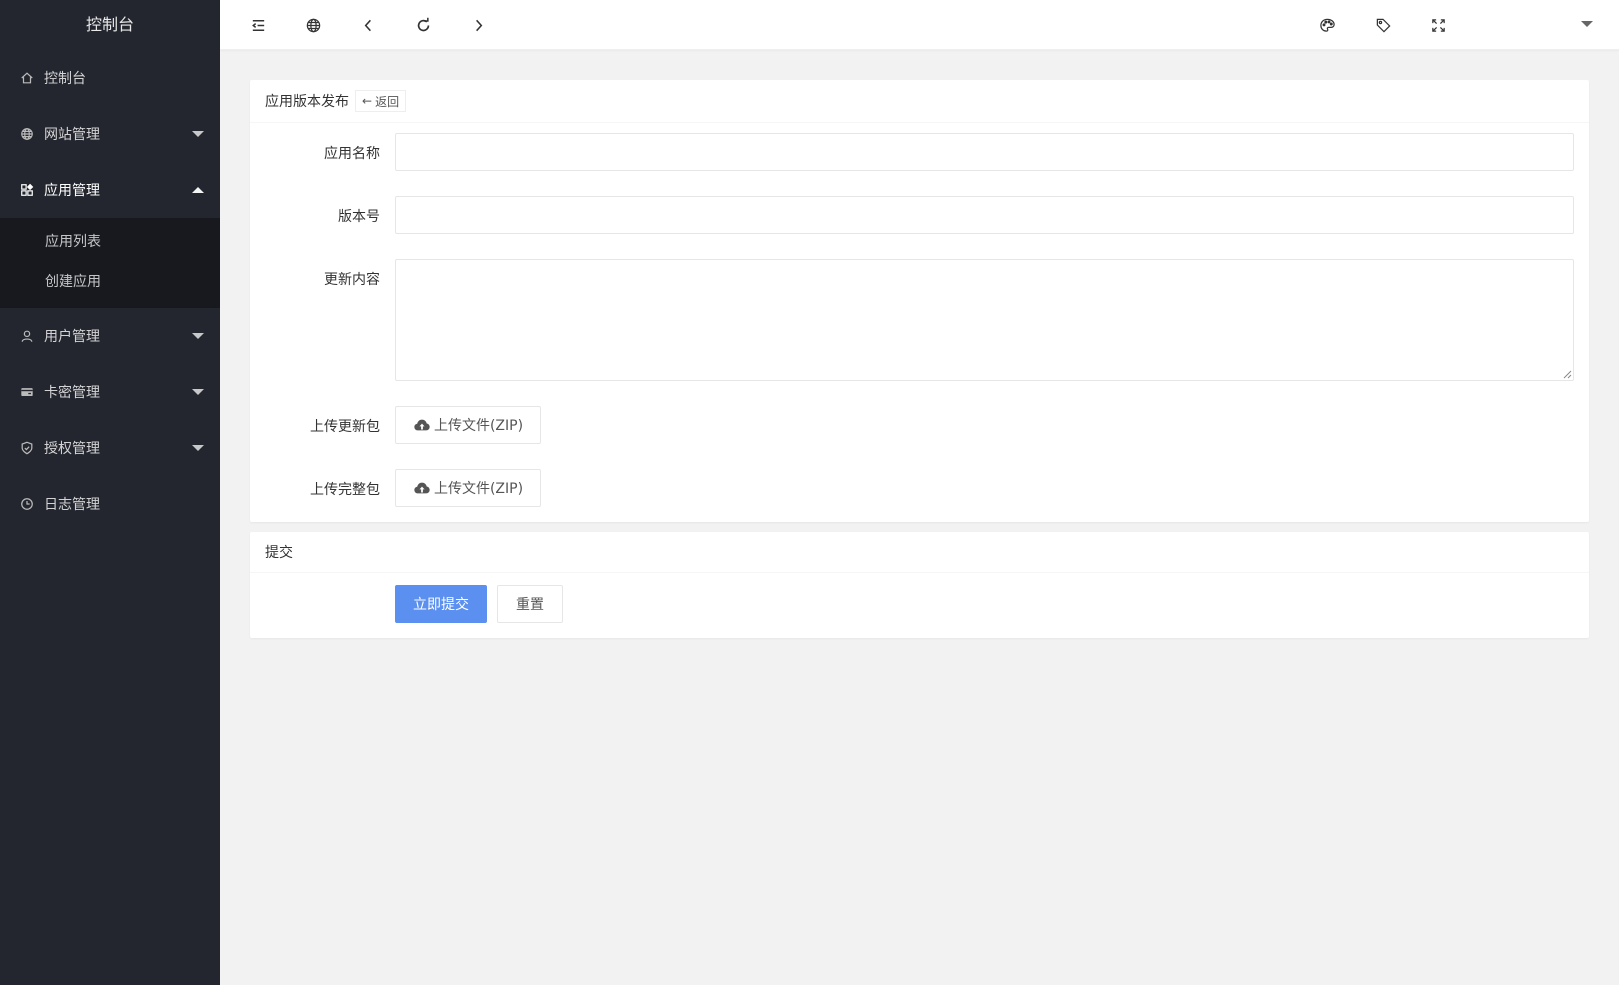  I want to click on menu-fold-icon, so click(257, 25).